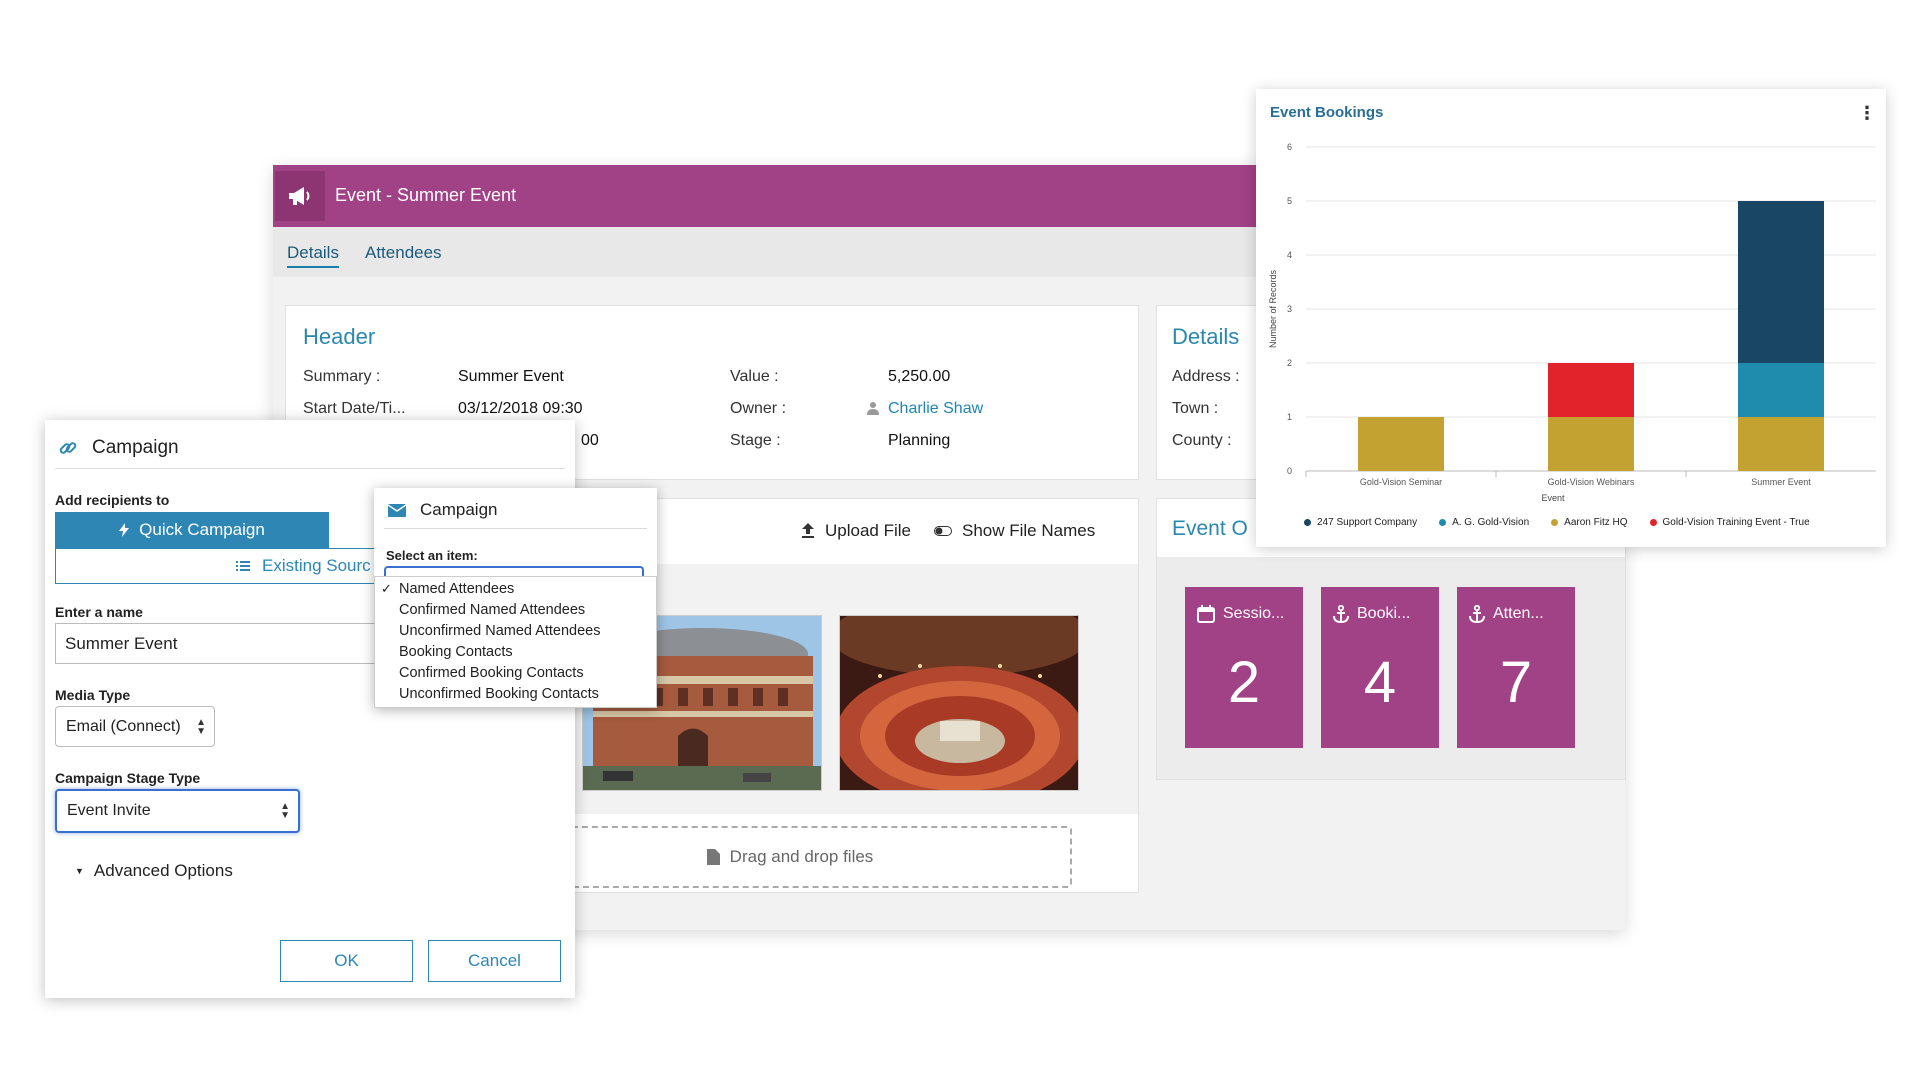 The height and width of the screenshot is (1080, 1920). What do you see at coordinates (99, 612) in the screenshot?
I see `name-label: Enter a name` at bounding box center [99, 612].